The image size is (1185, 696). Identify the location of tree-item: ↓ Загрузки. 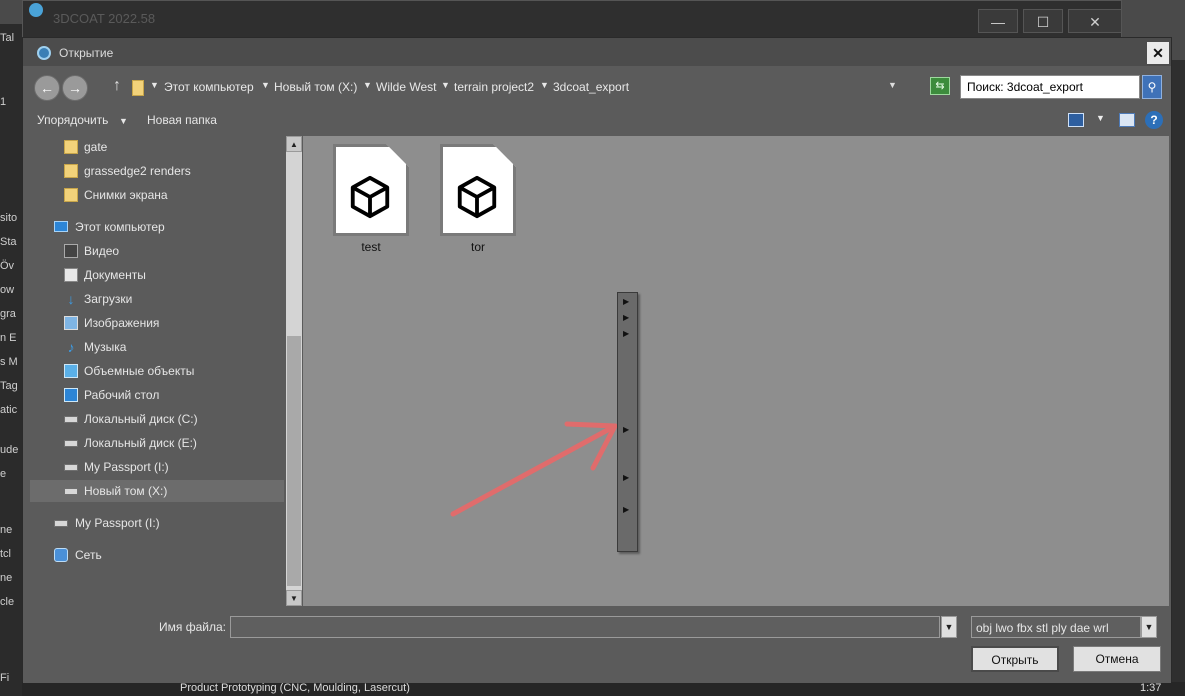
(157, 299).